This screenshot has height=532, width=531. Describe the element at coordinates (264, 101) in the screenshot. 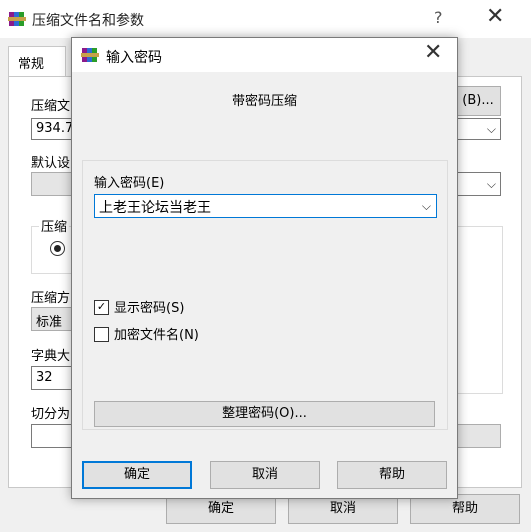

I see `dialog-heading: 带密码压缩` at that location.